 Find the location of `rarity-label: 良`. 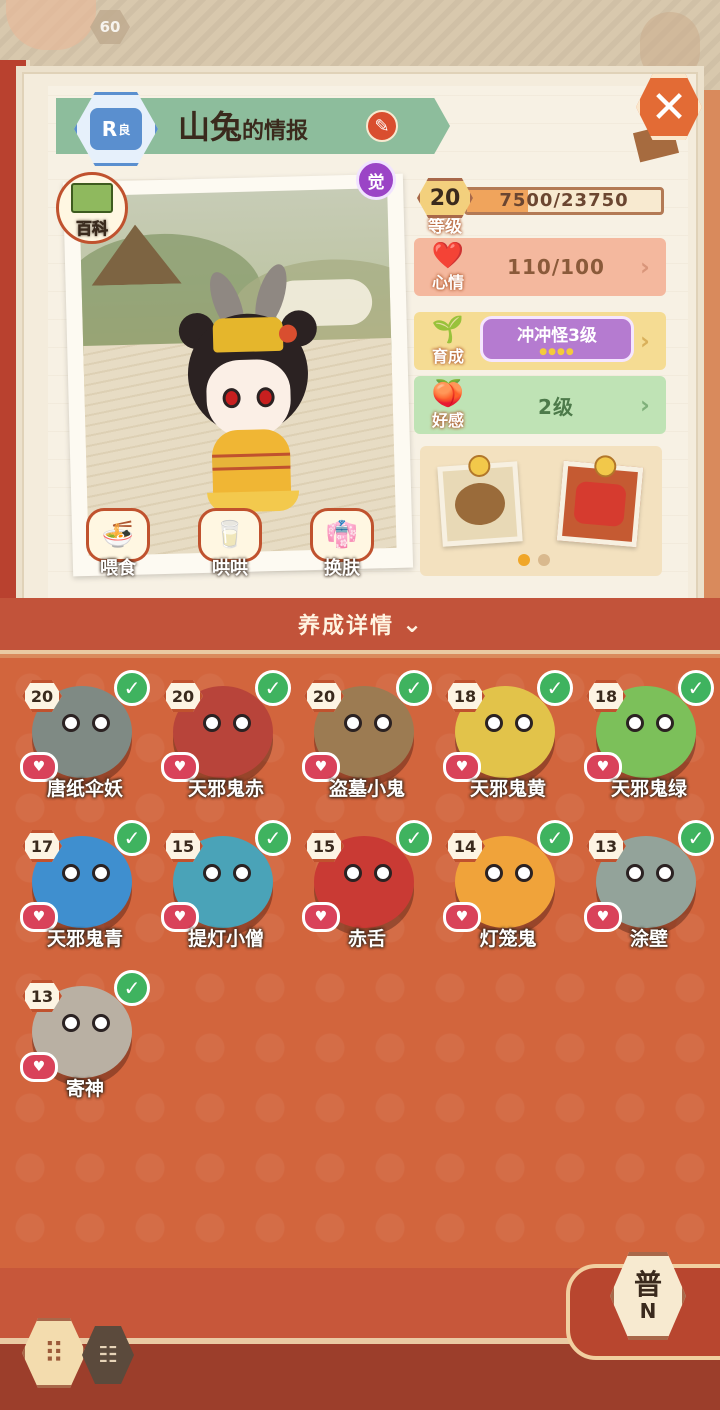

rarity-label: 良 is located at coordinates (124, 129).